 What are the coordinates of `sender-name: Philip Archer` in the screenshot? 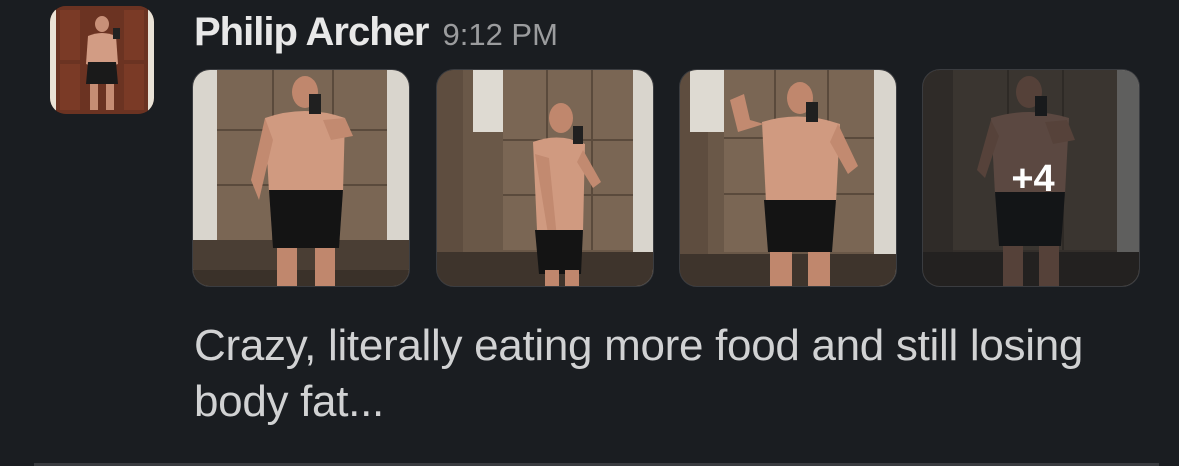 It's located at (311, 32).